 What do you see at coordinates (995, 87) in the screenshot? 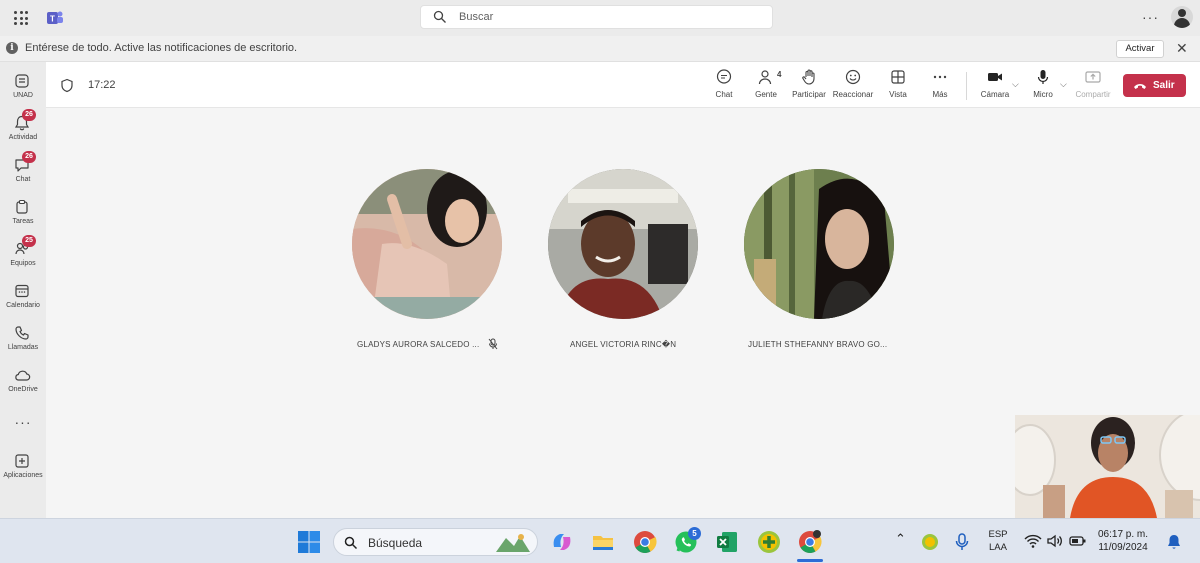
I see `camera-button: Cámara` at bounding box center [995, 87].